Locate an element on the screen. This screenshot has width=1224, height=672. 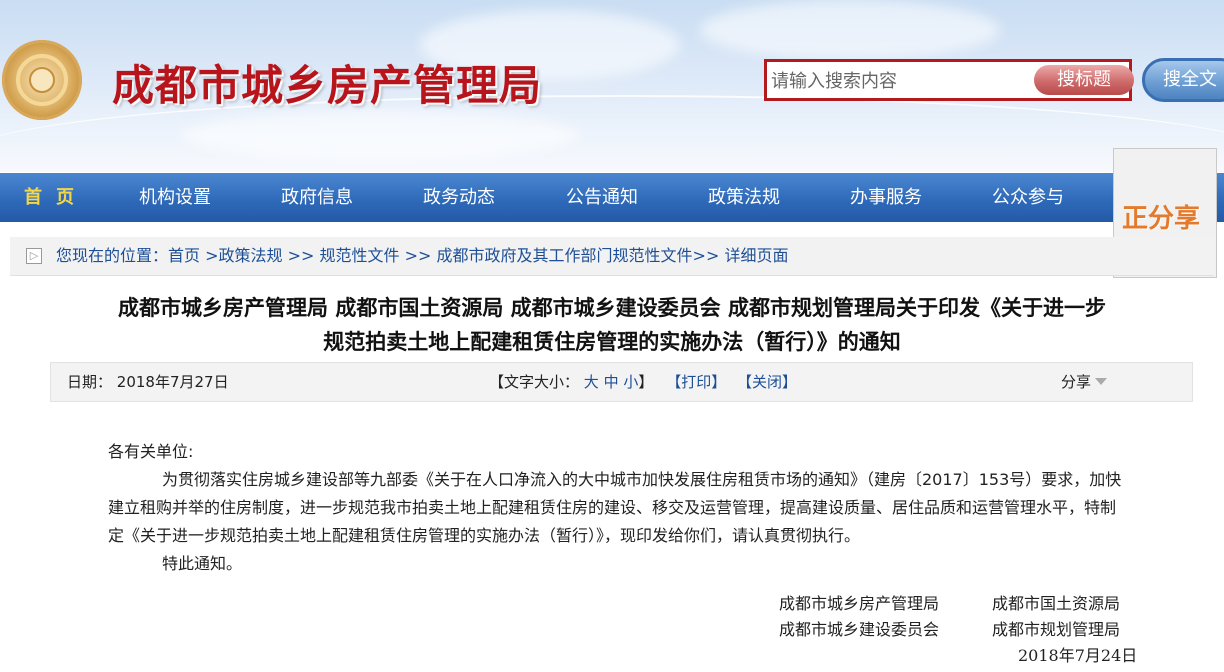
signature-land-bureau: 成都市国土资源局 is located at coordinates (1056, 603).